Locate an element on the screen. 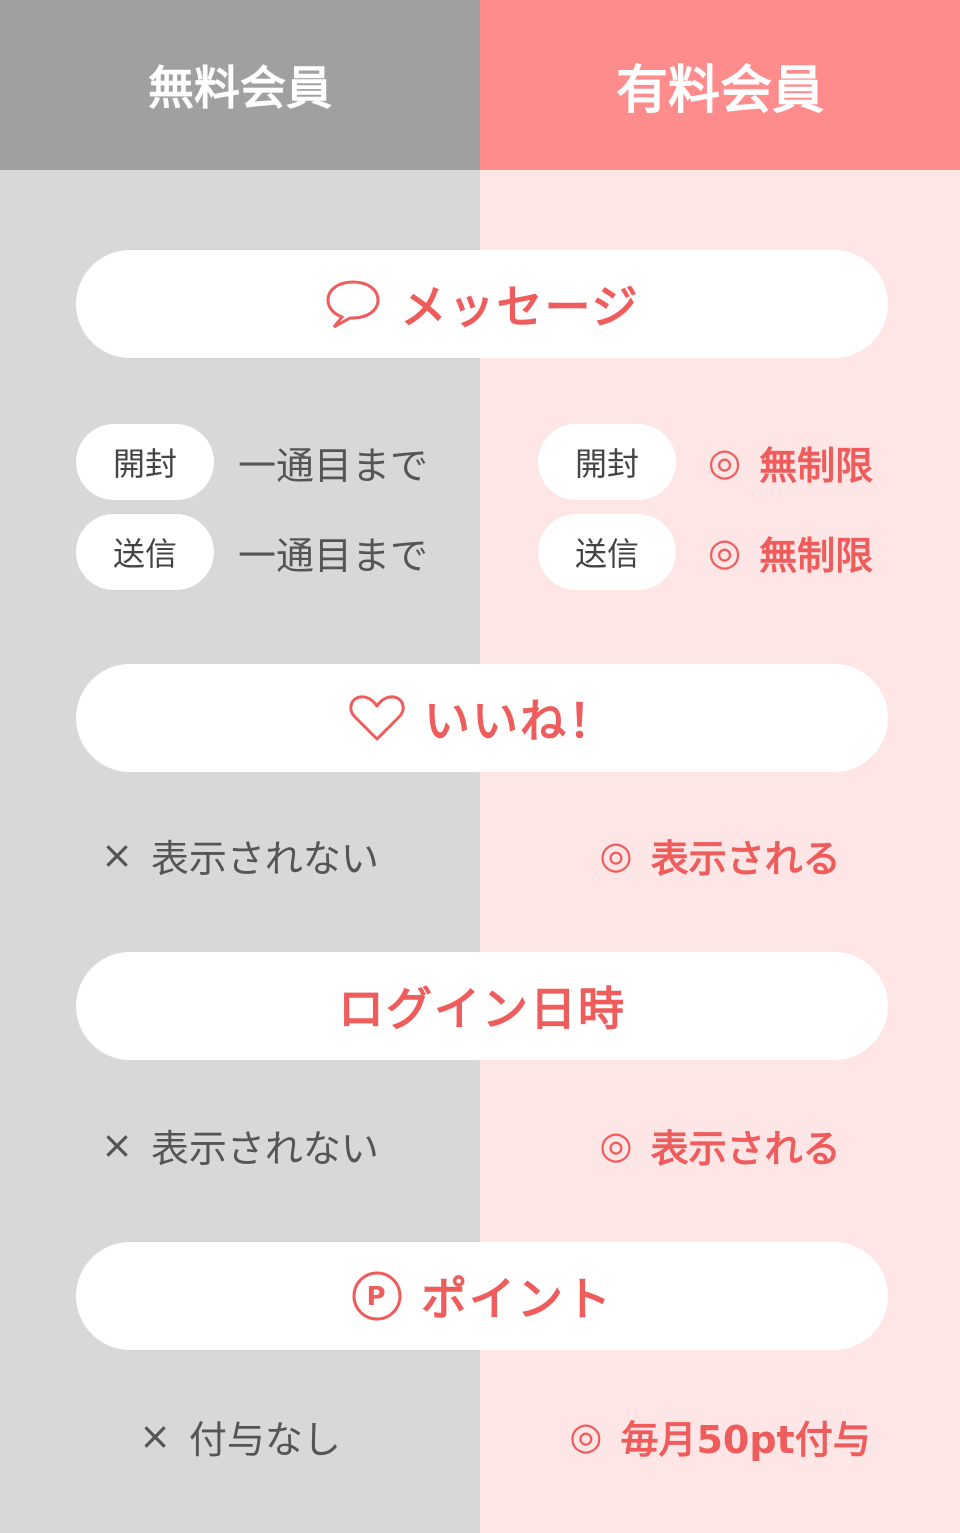  message-section-title: メッセージ is located at coordinates (482, 304).